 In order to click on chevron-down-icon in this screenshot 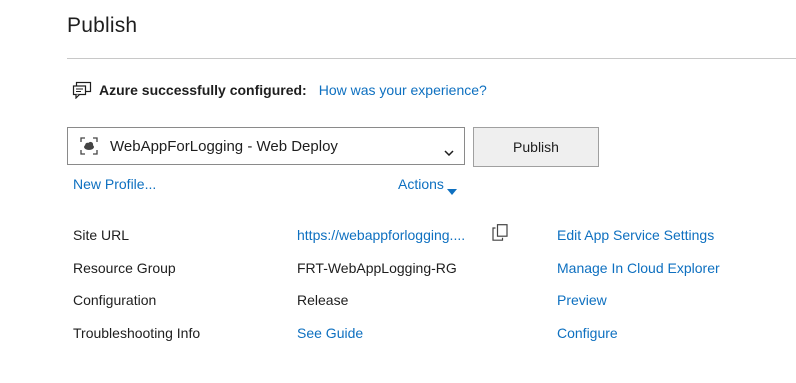, I will do `click(449, 150)`.